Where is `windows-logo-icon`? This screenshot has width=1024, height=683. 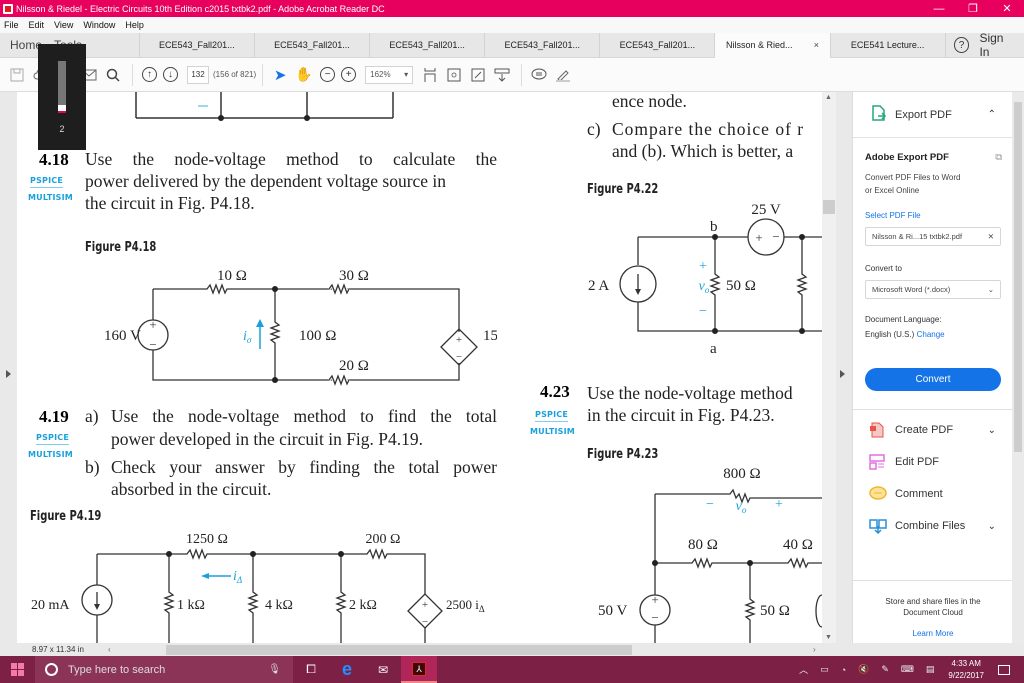 windows-logo-icon is located at coordinates (17, 669).